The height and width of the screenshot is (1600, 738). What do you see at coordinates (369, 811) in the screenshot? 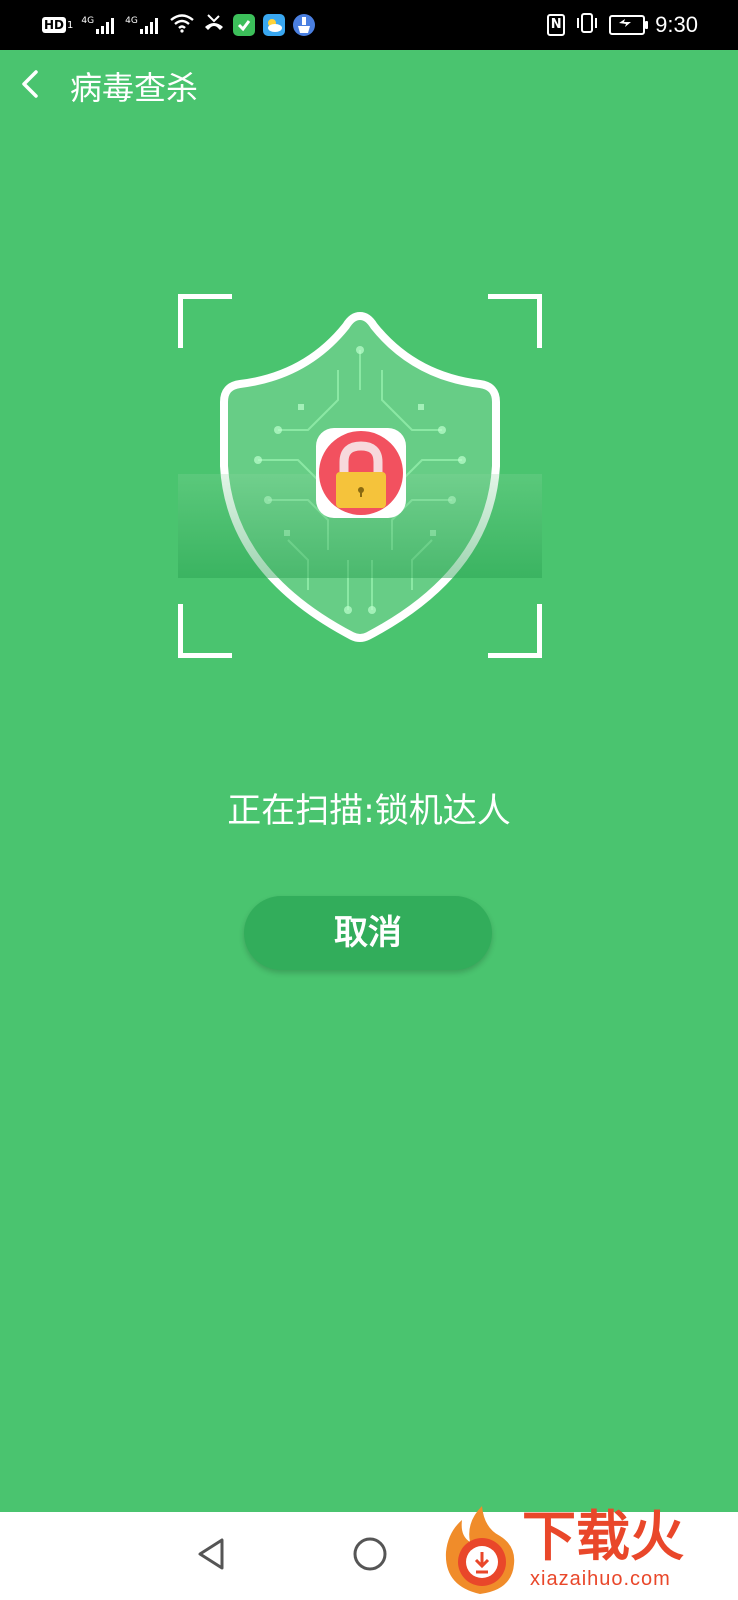
I see `scan-status-text: 正在扫描:锁机达人` at bounding box center [369, 811].